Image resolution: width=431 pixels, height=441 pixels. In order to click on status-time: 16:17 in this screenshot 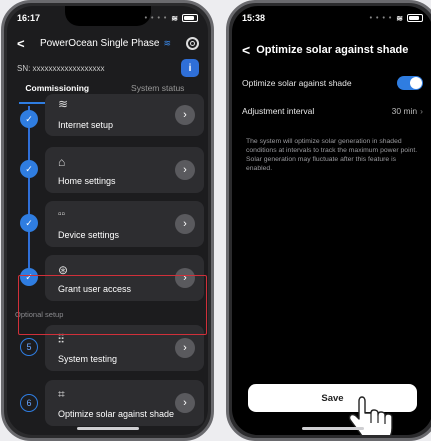, I will do `click(29, 18)`.